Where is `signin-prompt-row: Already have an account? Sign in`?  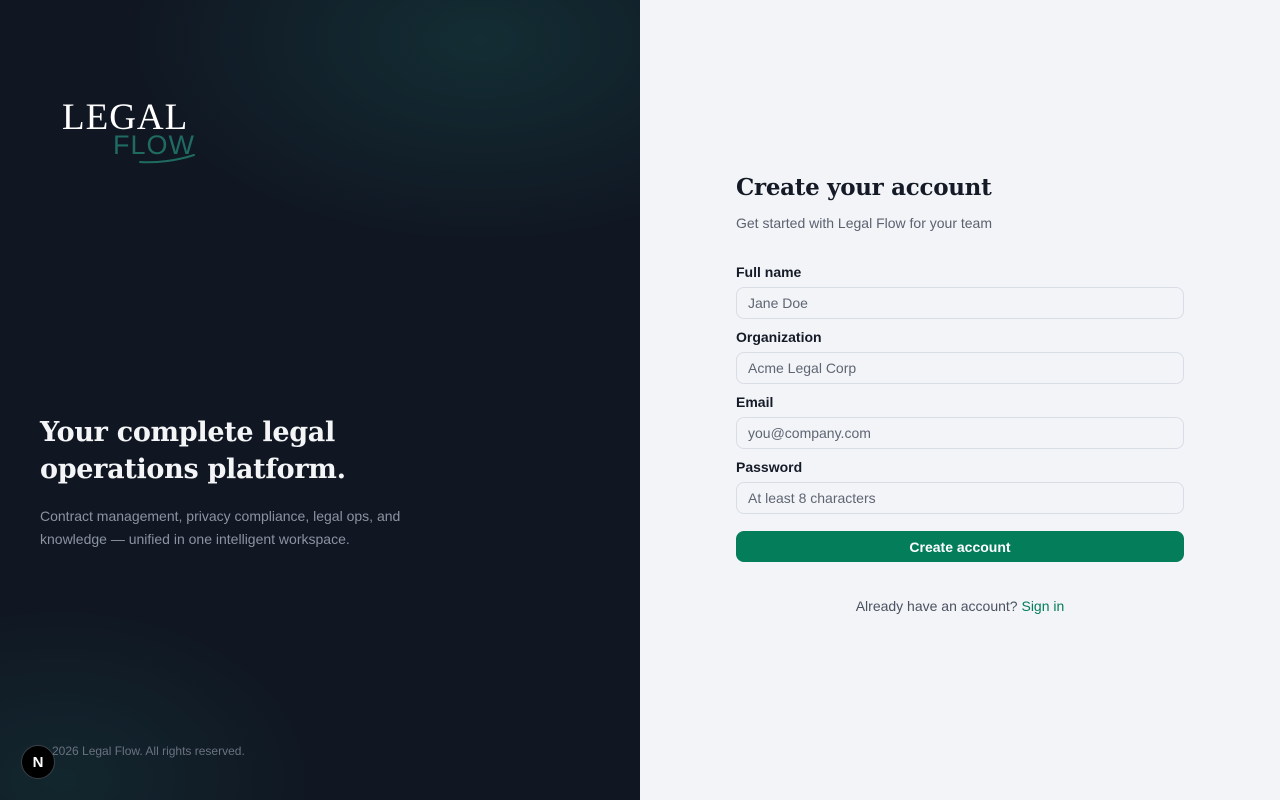 signin-prompt-row: Already have an account? Sign in is located at coordinates (960, 606).